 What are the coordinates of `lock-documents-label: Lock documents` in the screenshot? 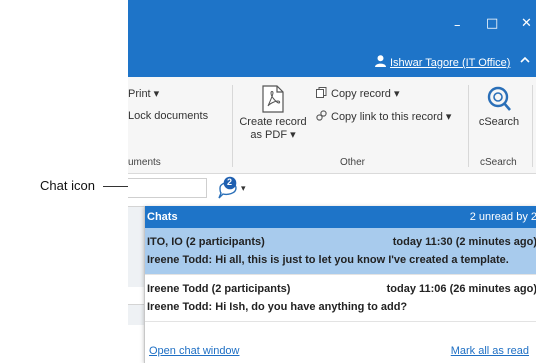 It's located at (168, 116).